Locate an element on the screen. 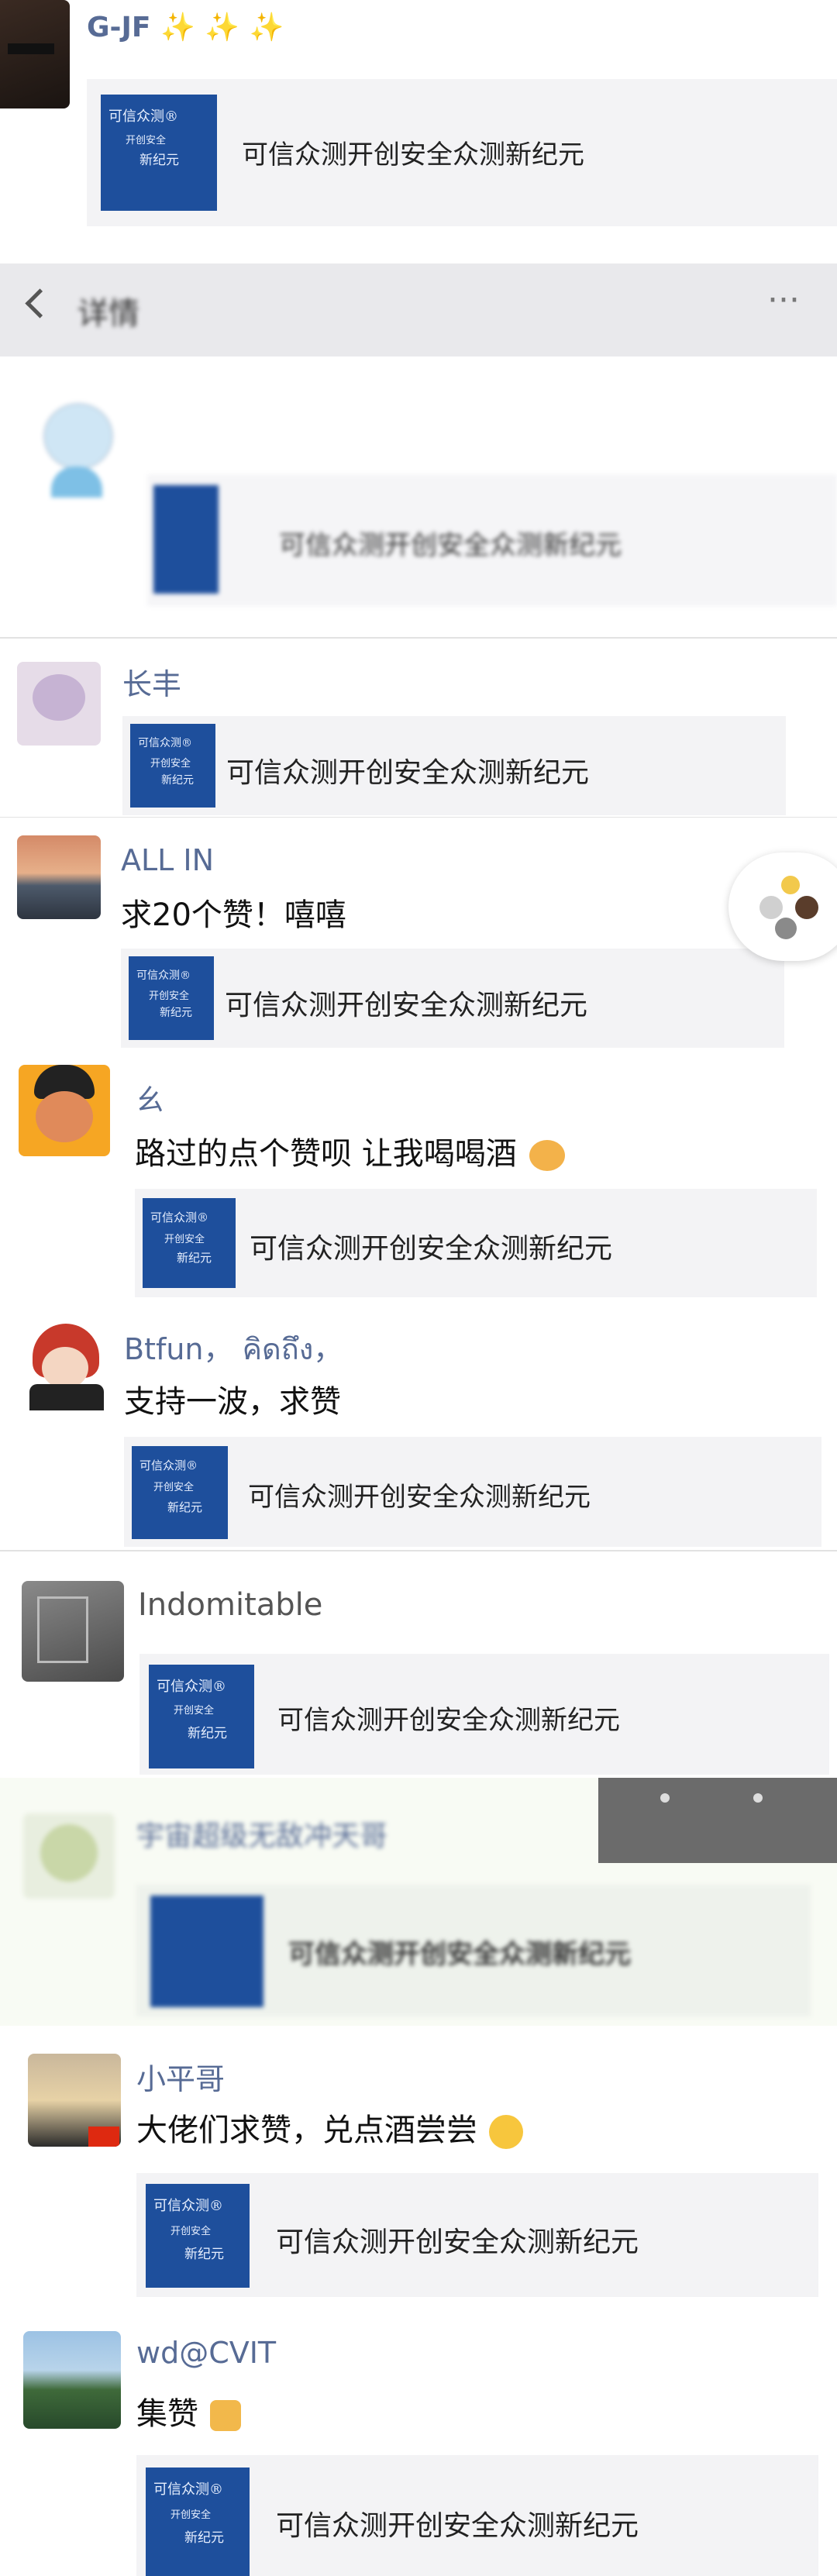  author-name: 长丰 is located at coordinates (151, 681).